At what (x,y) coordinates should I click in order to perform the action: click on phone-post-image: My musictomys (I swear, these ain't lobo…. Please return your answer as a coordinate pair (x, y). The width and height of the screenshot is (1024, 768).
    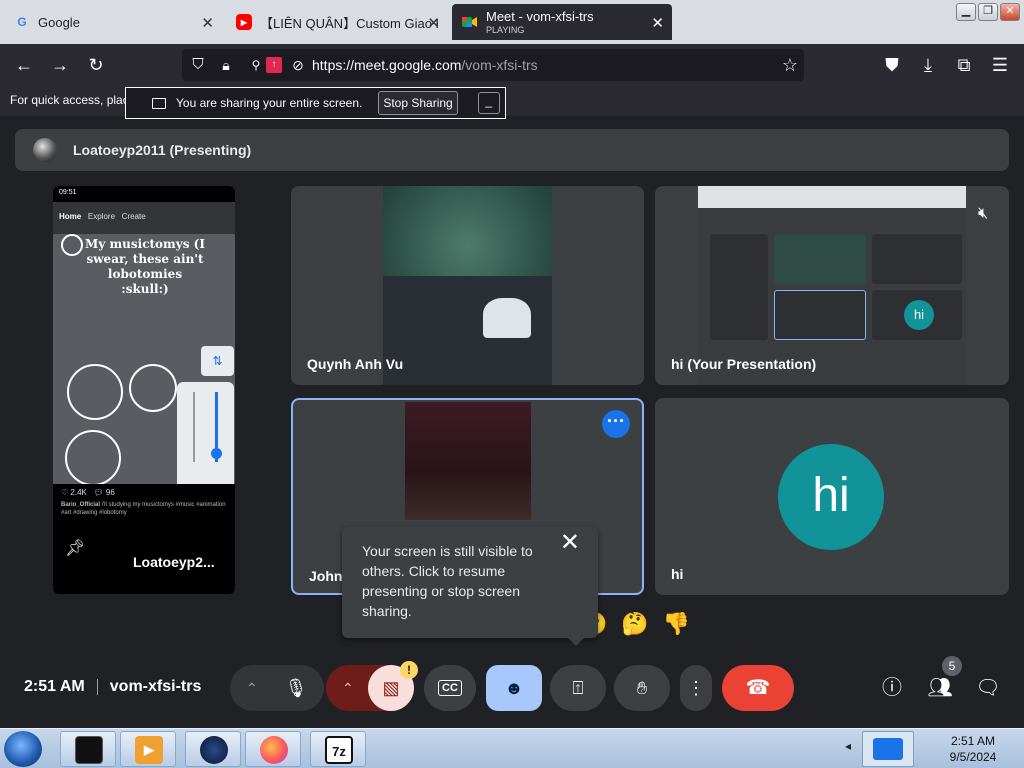
    Looking at the image, I should click on (144, 379).